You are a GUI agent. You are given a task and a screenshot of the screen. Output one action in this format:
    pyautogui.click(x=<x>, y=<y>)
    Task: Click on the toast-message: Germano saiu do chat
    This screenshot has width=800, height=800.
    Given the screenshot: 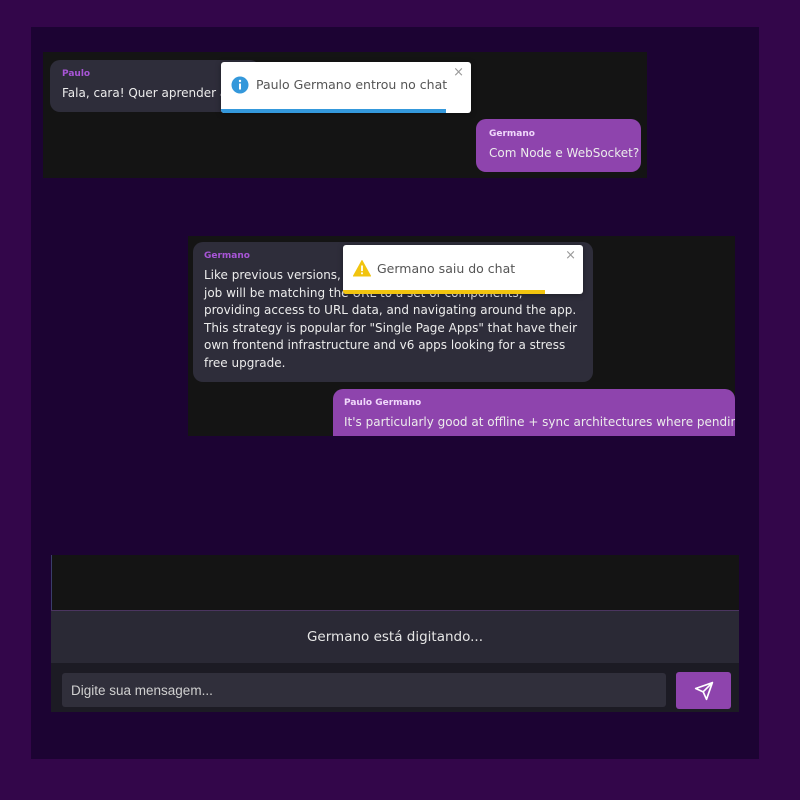 What is the action you would take?
    pyautogui.click(x=446, y=268)
    